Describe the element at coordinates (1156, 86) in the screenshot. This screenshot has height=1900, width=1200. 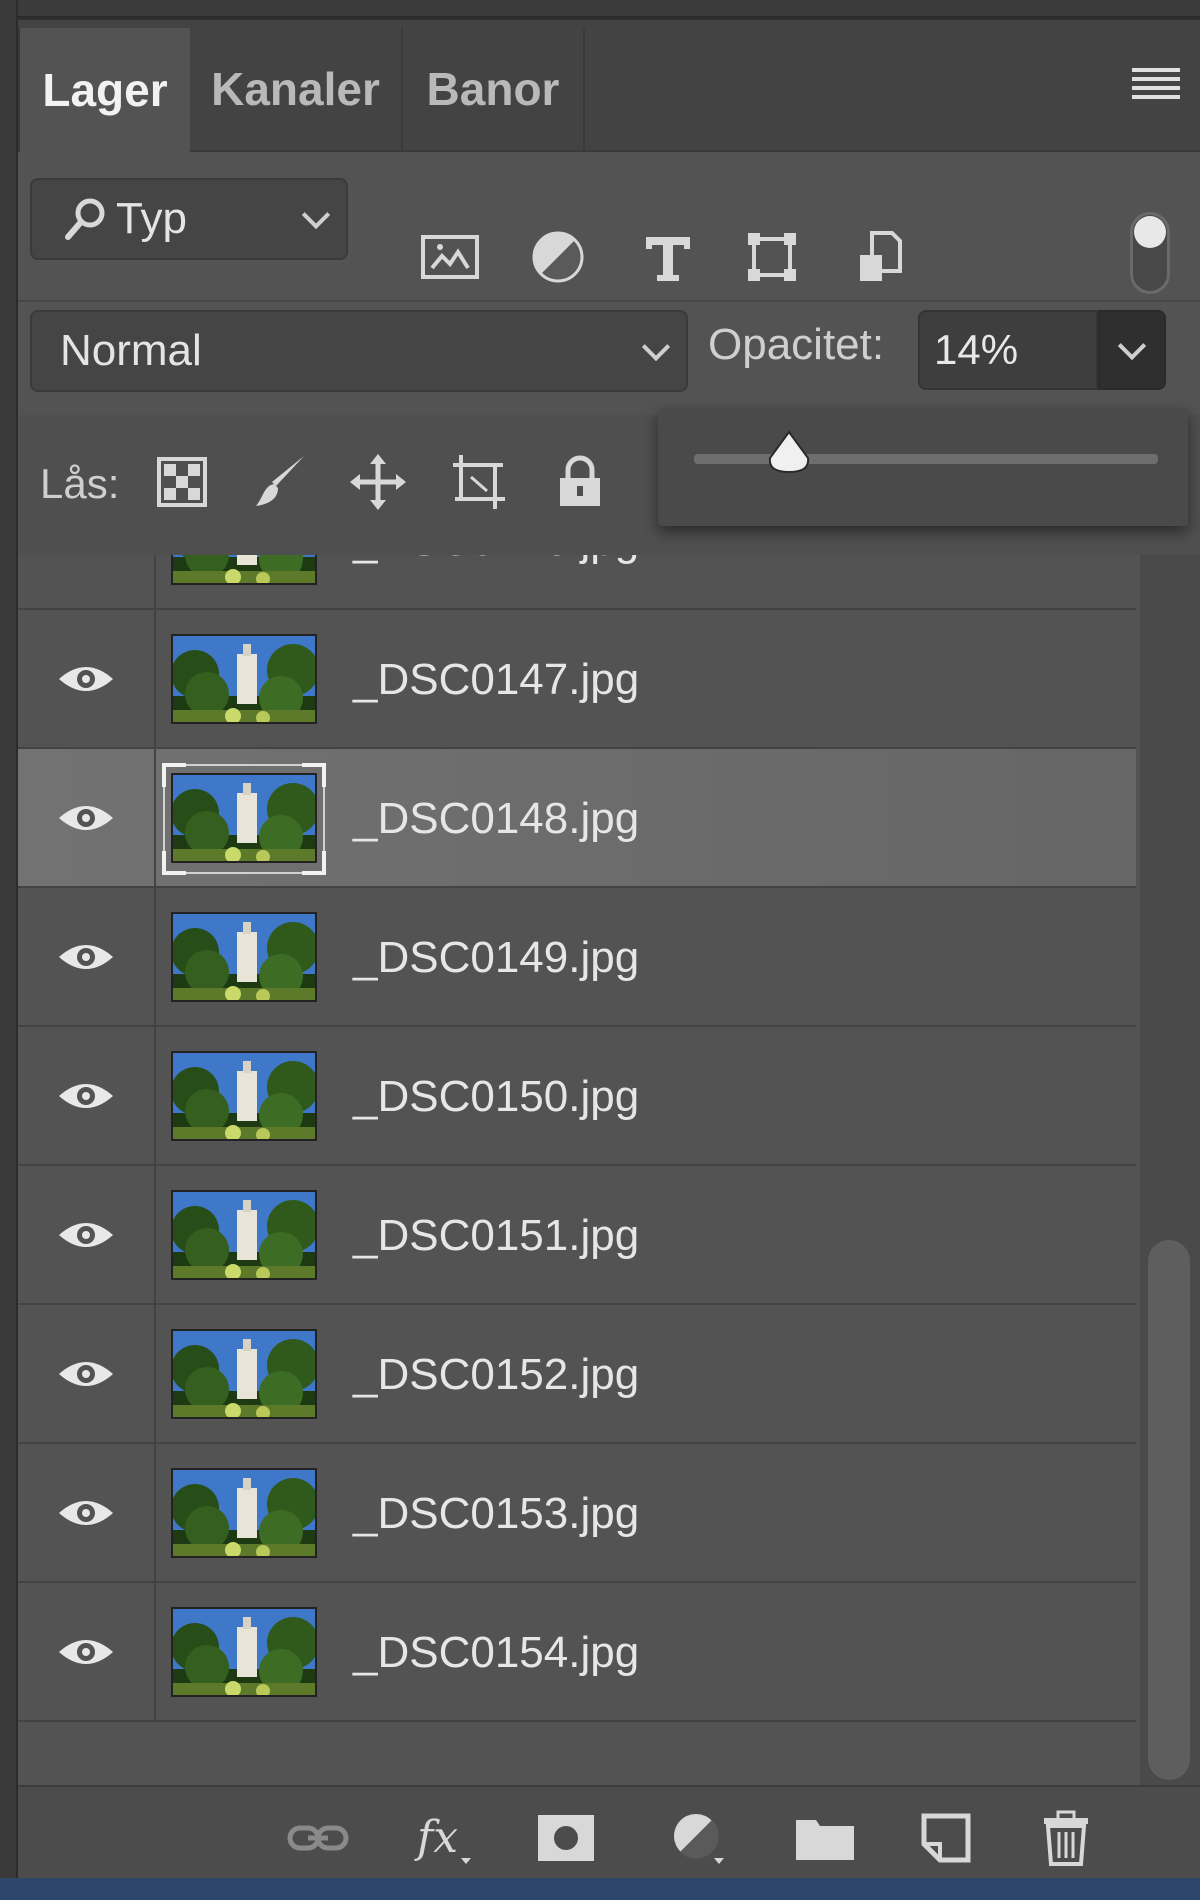
I see `panel-menu-icon` at that location.